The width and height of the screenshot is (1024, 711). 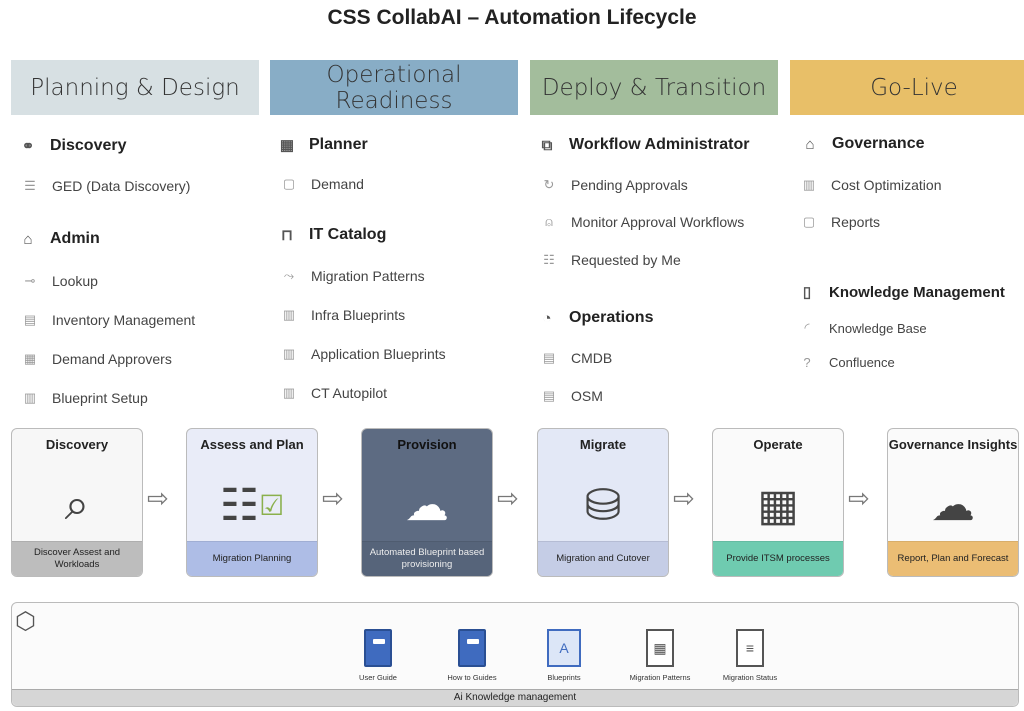 I want to click on book-icon: ▯, so click(x=807, y=292).